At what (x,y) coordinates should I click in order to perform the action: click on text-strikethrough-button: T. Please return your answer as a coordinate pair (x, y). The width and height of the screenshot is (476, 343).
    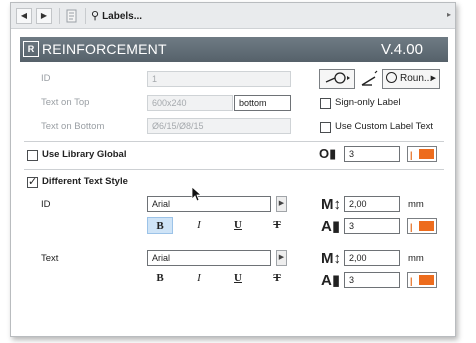
    Looking at the image, I should click on (277, 278).